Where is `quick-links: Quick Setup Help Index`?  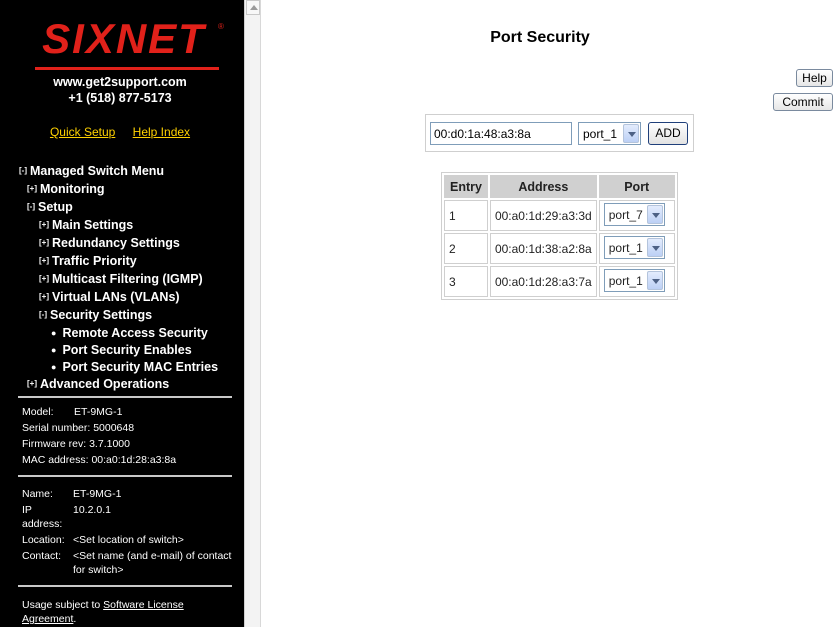
quick-links: Quick Setup Help Index is located at coordinates (120, 132).